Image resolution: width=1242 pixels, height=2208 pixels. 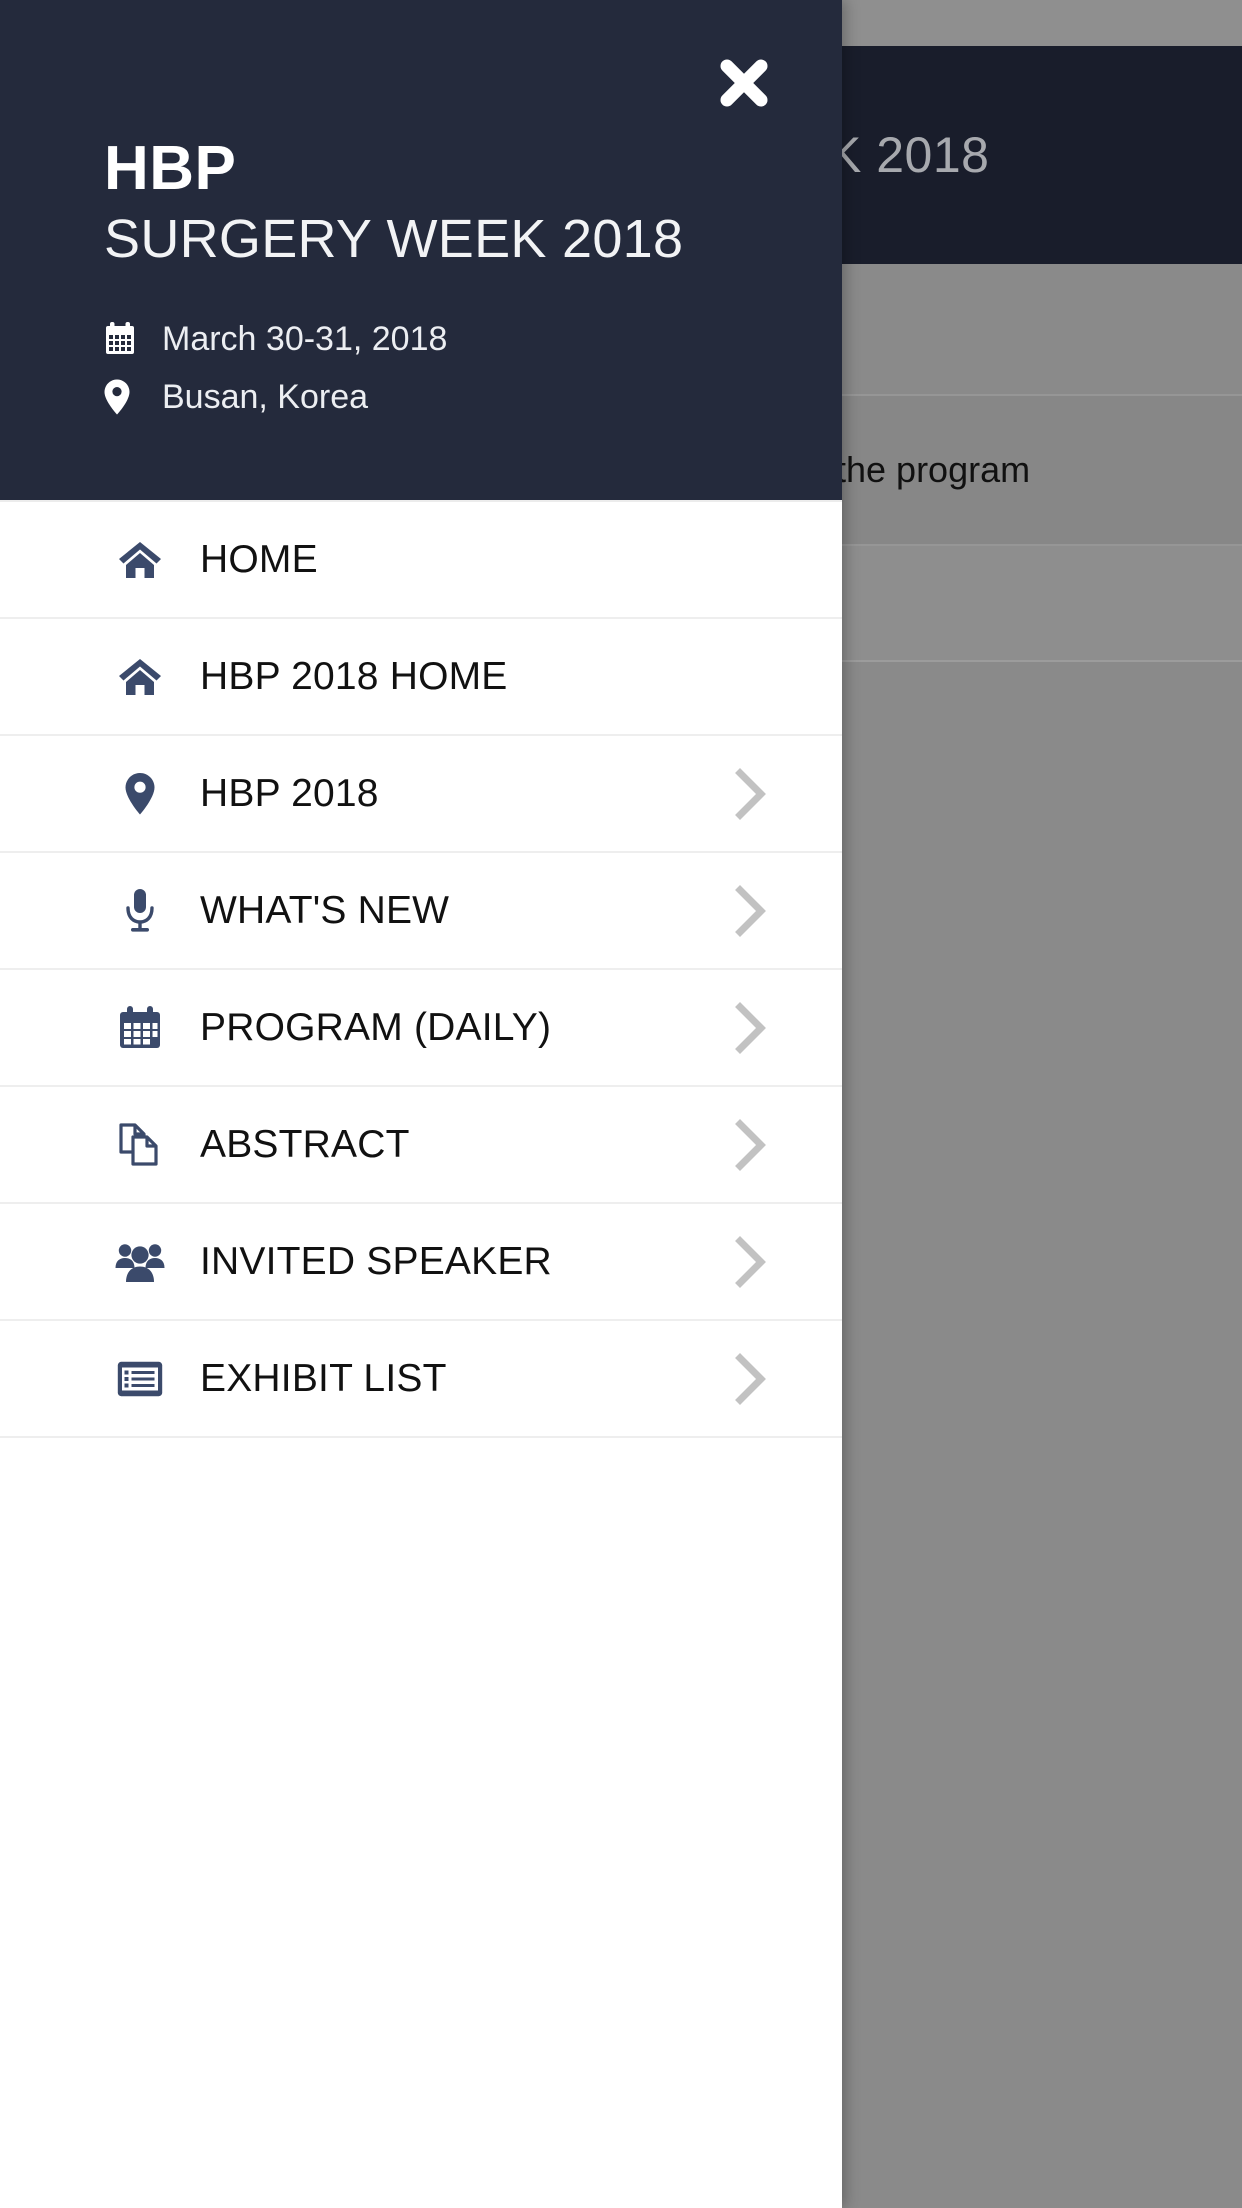 I want to click on menu-item-invited-speaker: INVITED SPEAKER, so click(x=421, y=1262).